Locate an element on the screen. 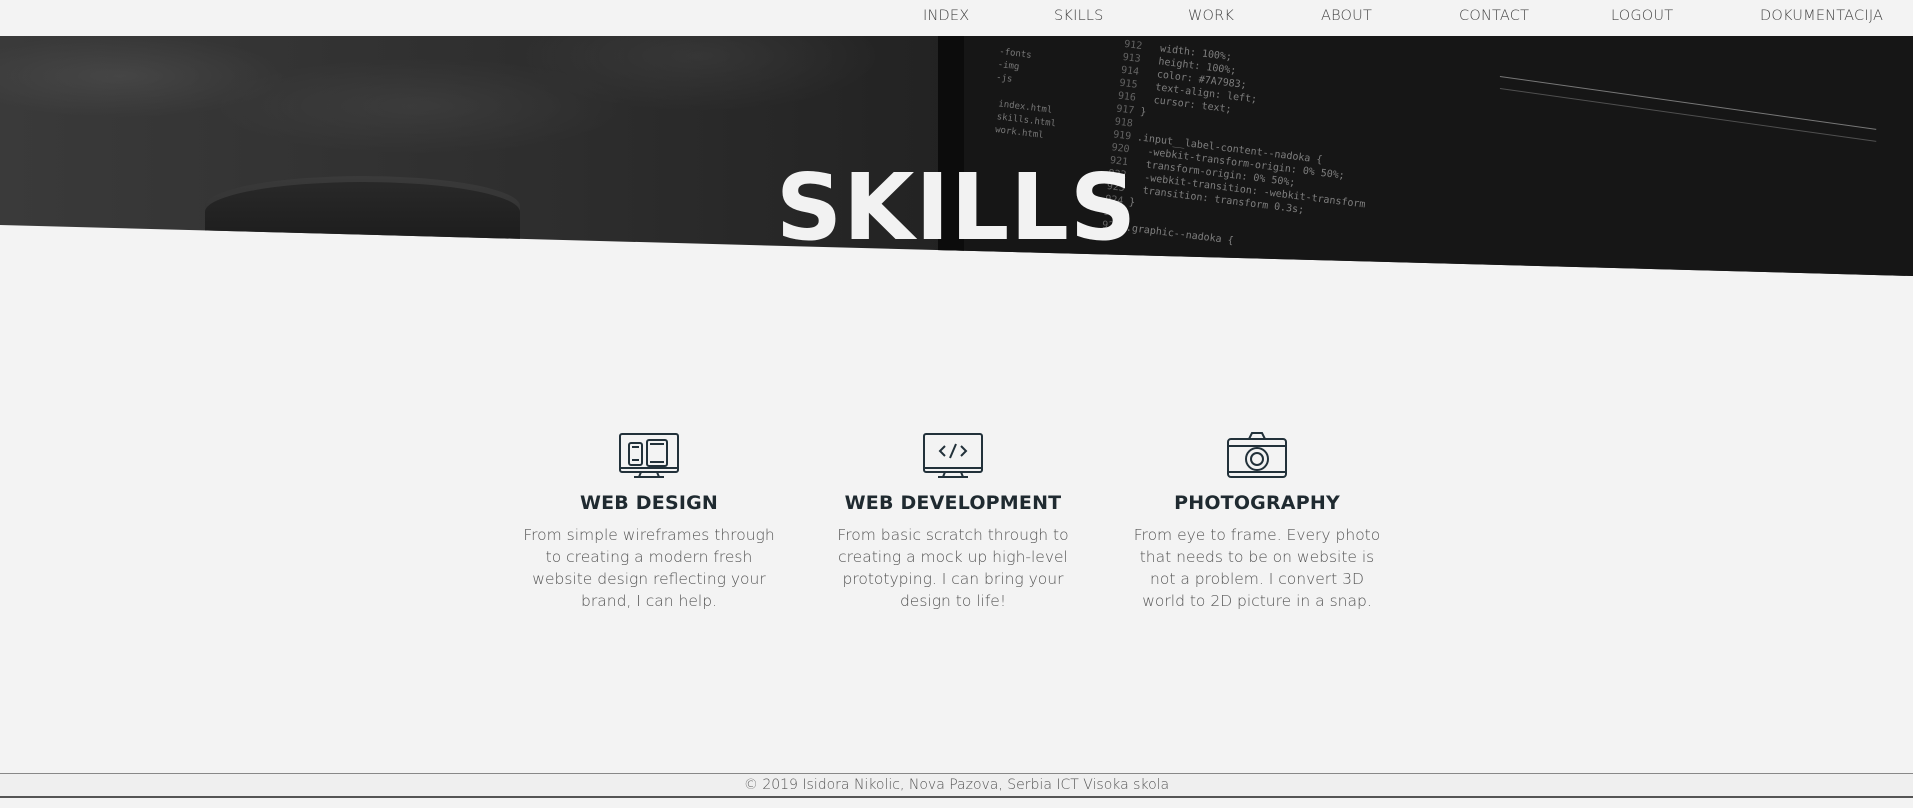  devices-icon is located at coordinates (649, 455).